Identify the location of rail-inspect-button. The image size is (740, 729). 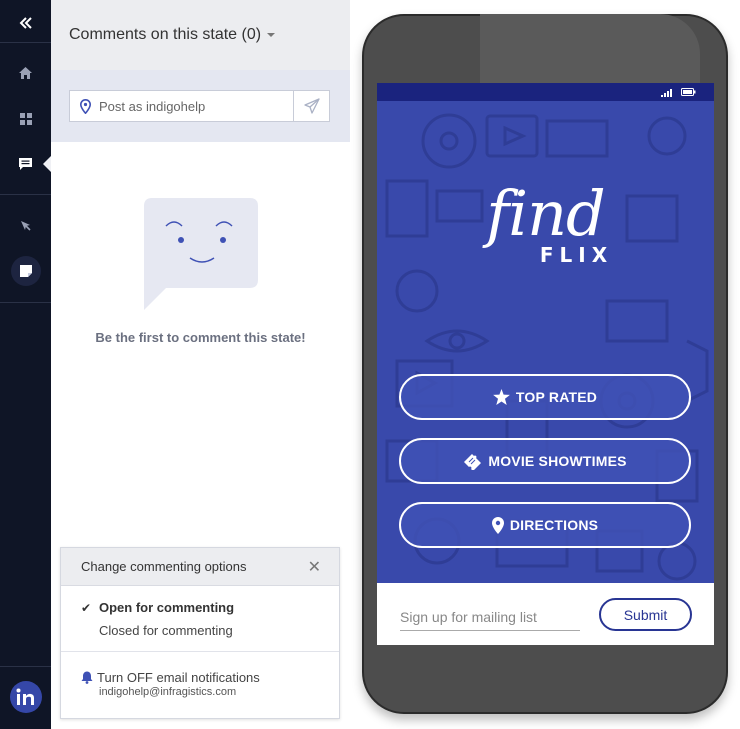
(25, 225).